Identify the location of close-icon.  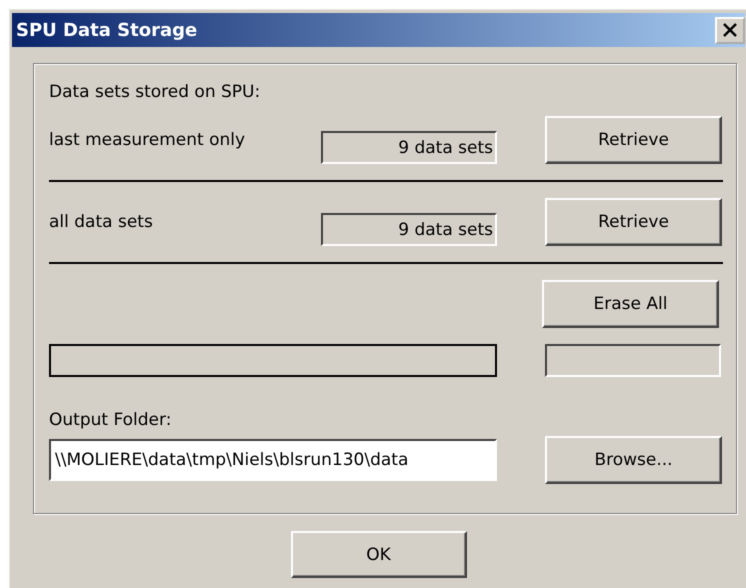
(730, 30).